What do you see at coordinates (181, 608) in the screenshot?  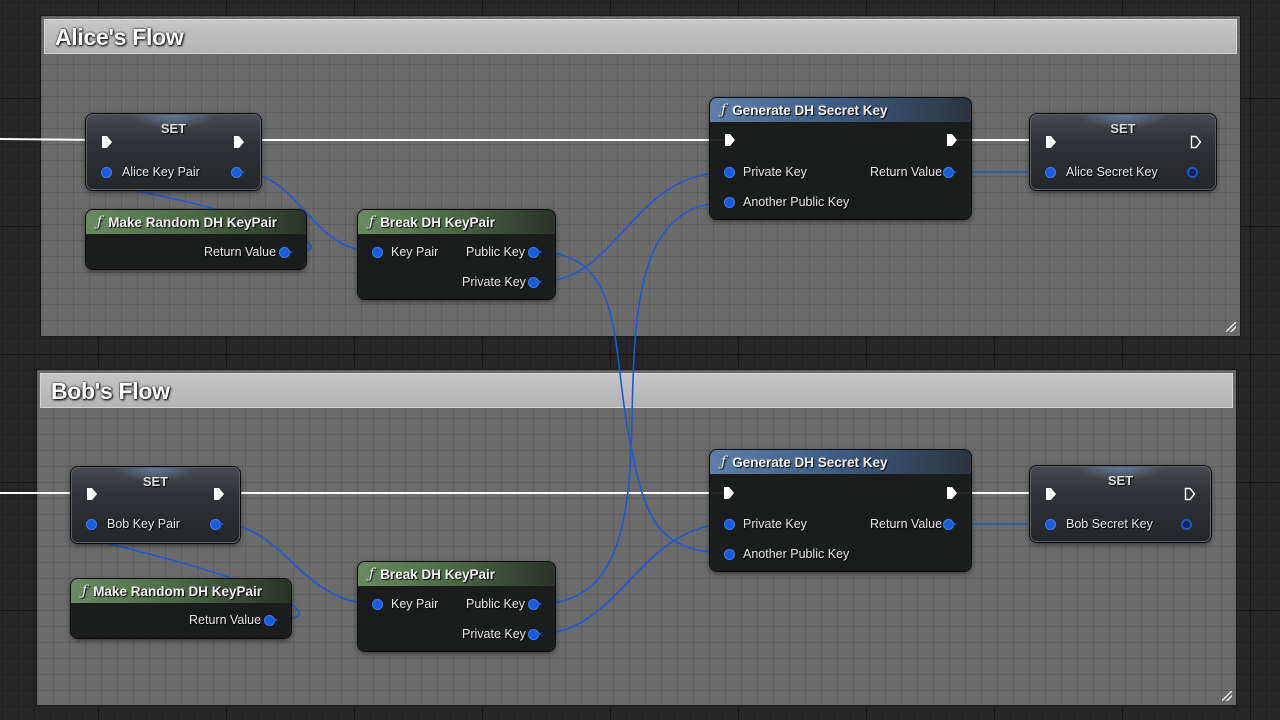 I see `bob-make-random-dh-keypair-node: ƒ Make Random DH KeyPair Return Value` at bounding box center [181, 608].